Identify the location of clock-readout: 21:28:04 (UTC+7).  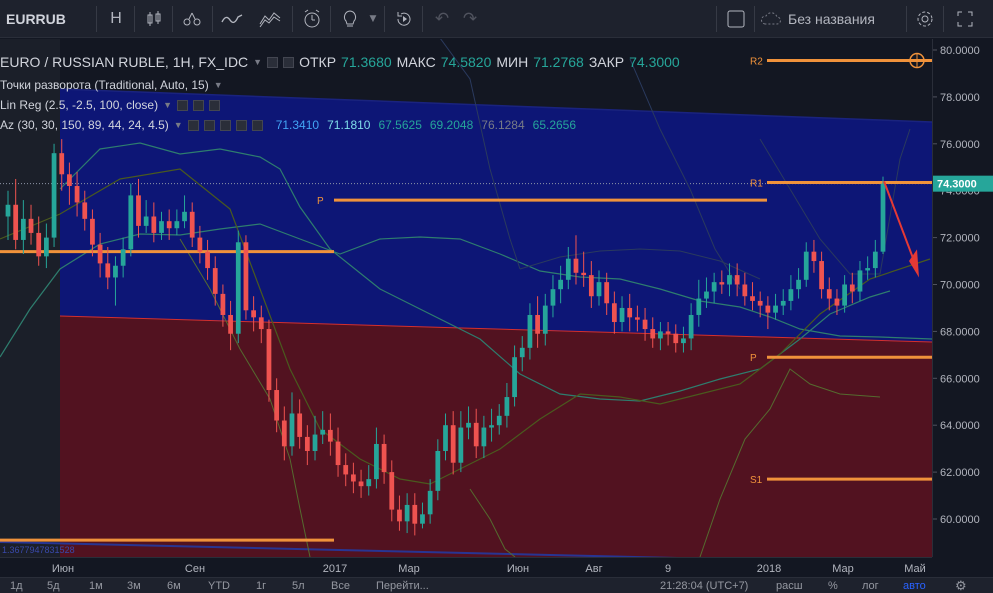
(704, 586).